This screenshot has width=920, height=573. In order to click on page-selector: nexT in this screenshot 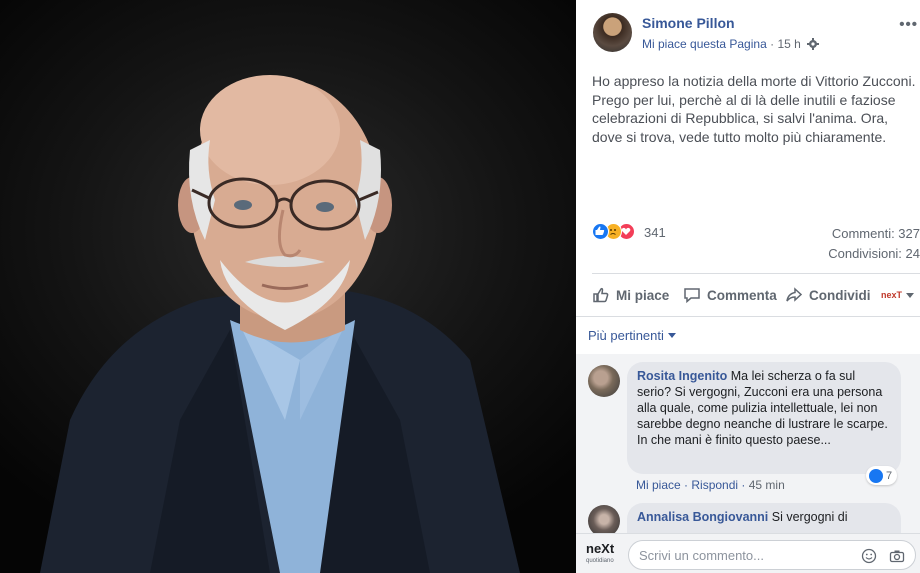, I will do `click(898, 295)`.